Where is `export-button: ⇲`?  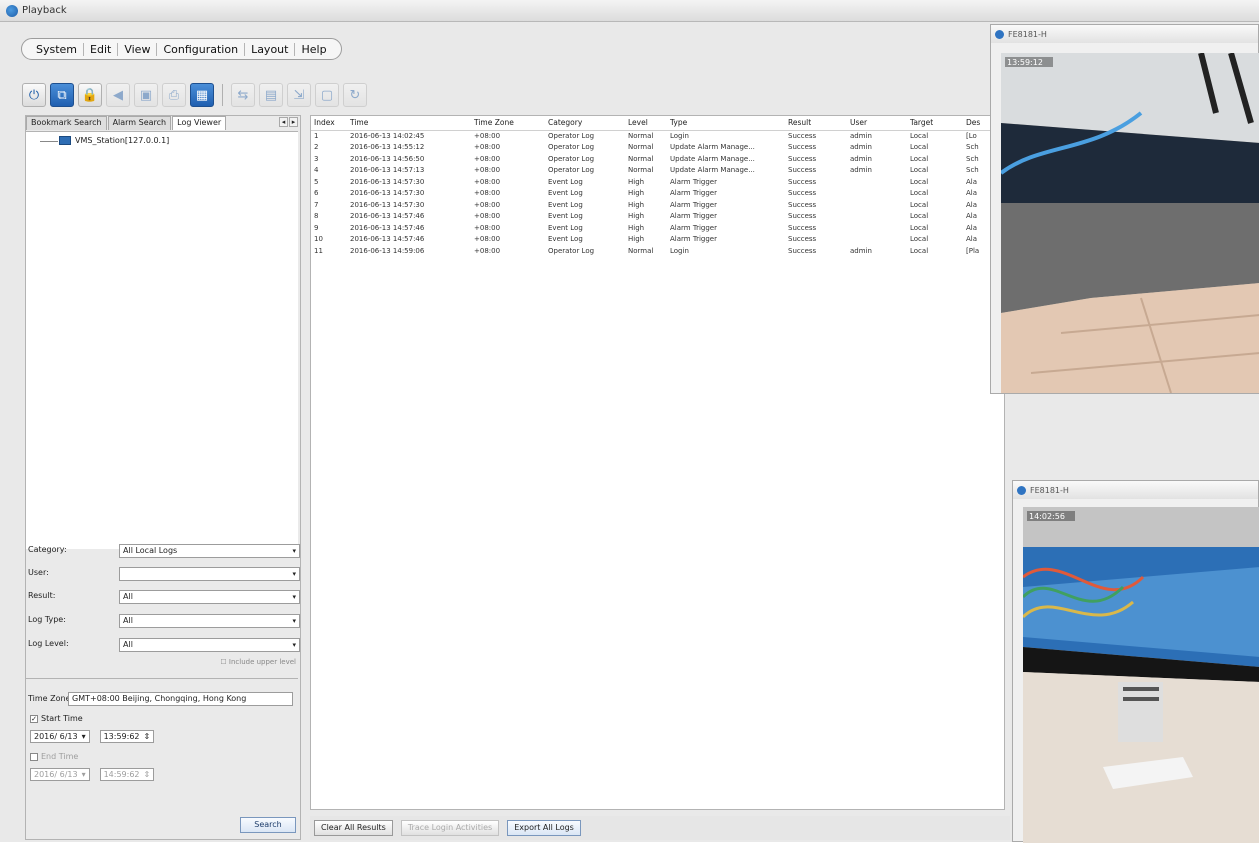
export-button: ⇲ is located at coordinates (299, 95).